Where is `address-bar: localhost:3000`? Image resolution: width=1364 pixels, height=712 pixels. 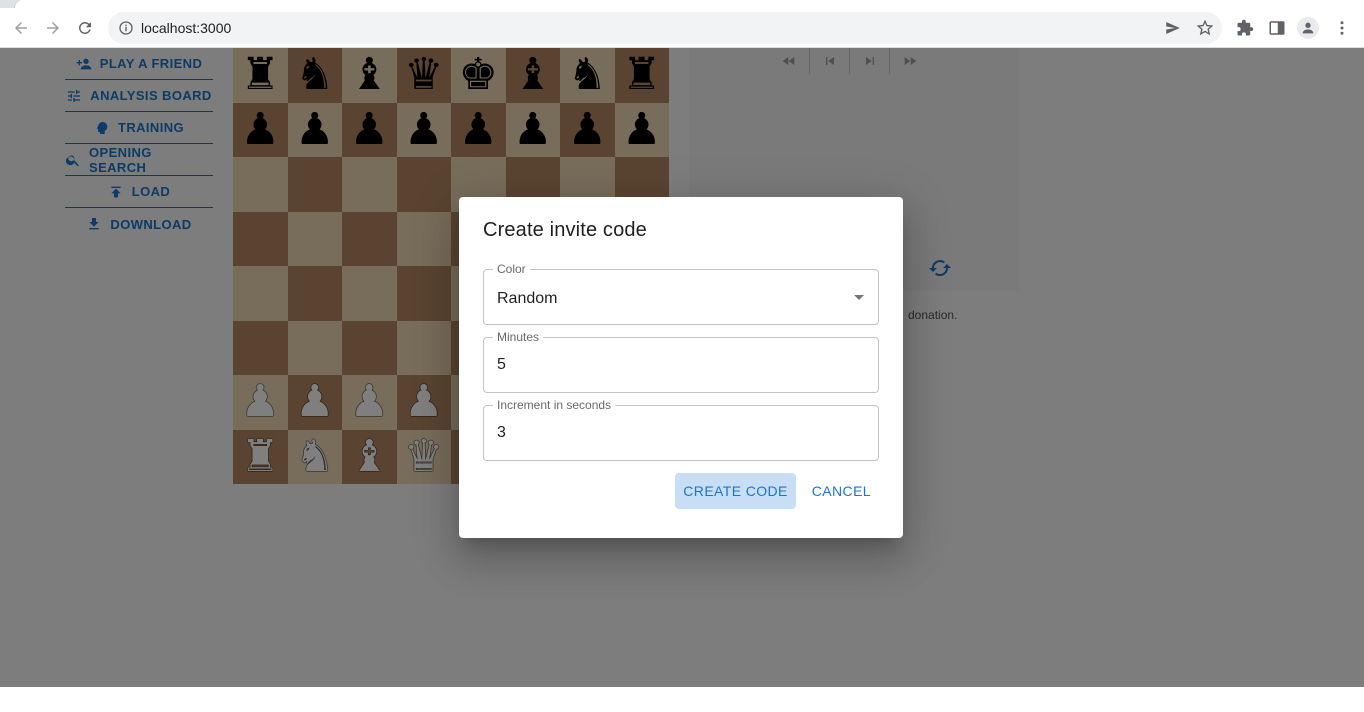 address-bar: localhost:3000 is located at coordinates (665, 28).